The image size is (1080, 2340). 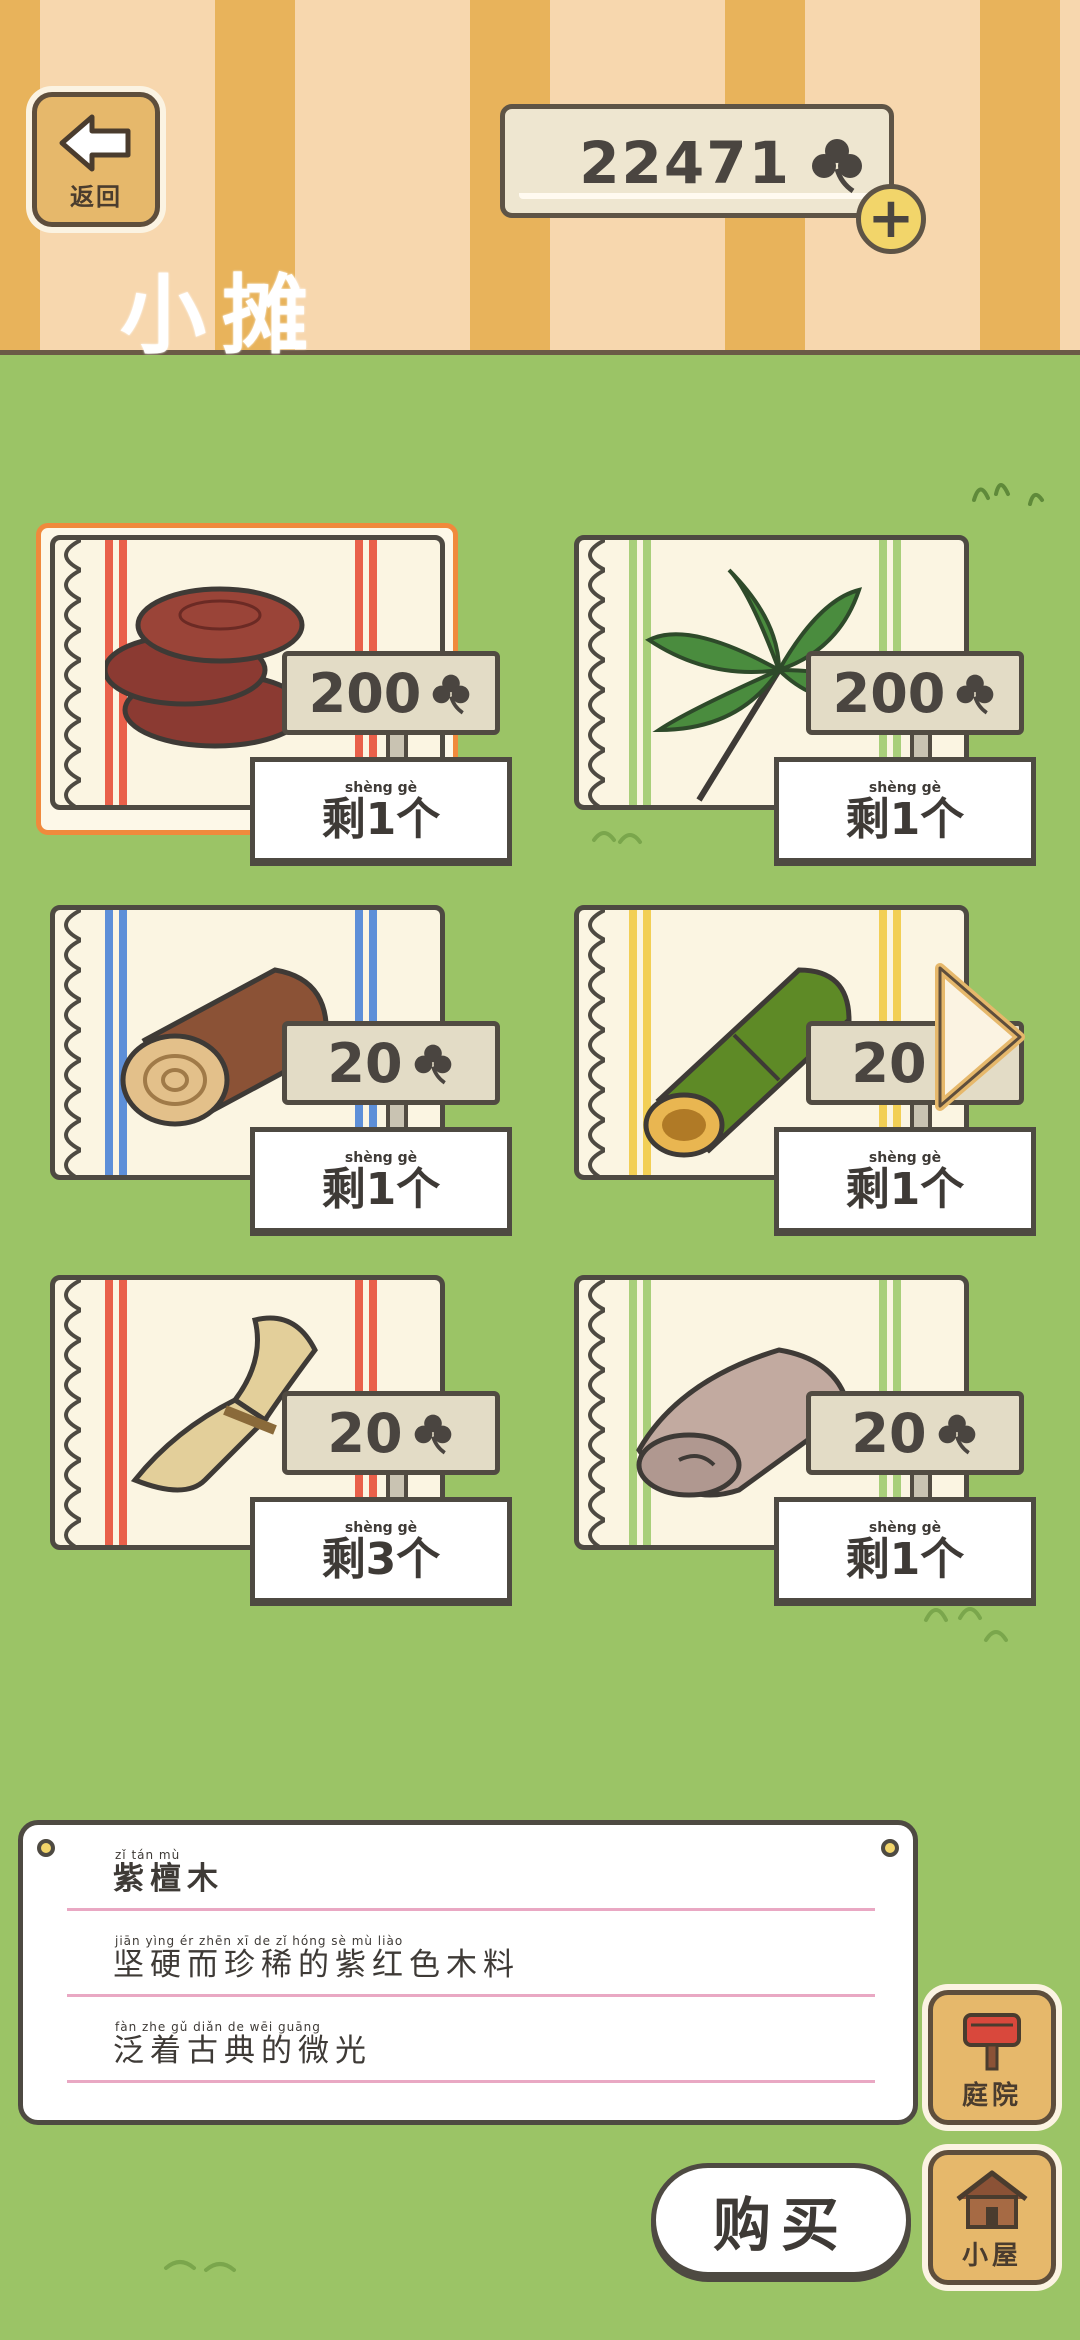 I want to click on shop-item-straw: 20 shèng gè 剩3个, so click(x=285, y=1445).